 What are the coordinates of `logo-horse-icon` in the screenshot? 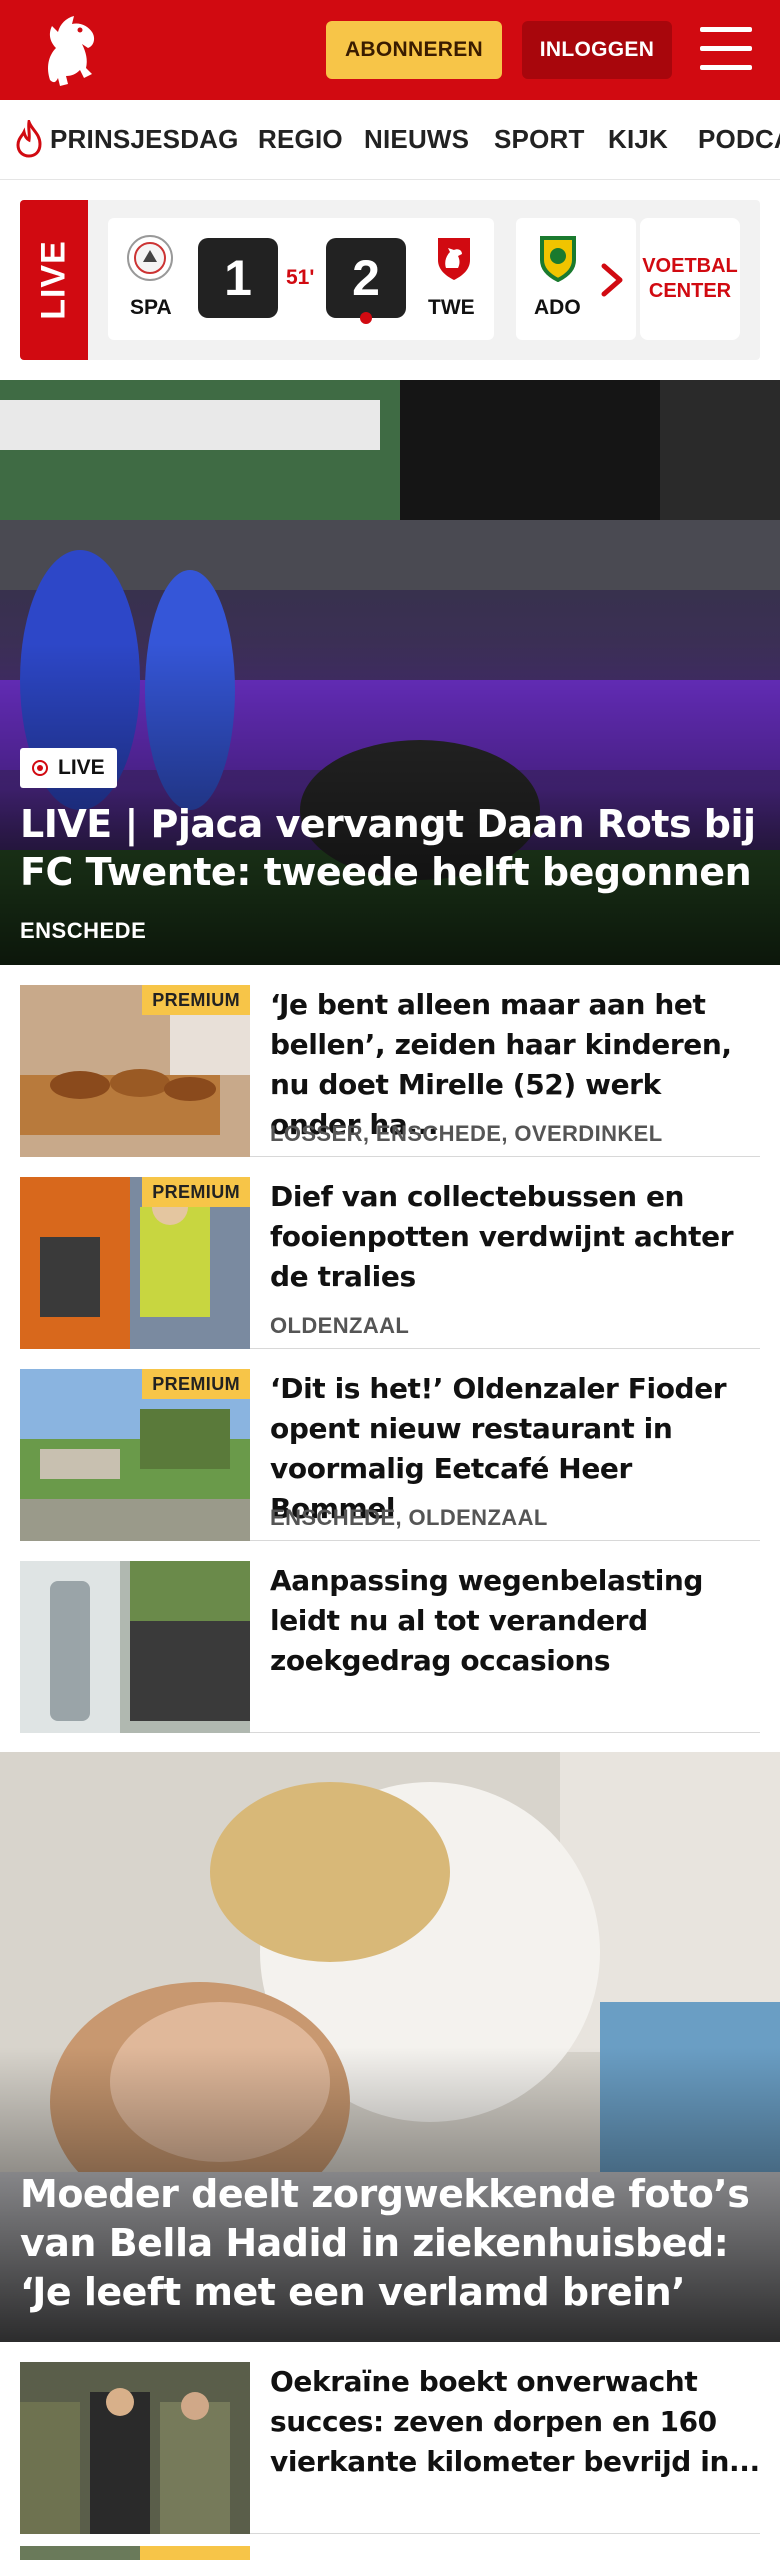 It's located at (71, 50).